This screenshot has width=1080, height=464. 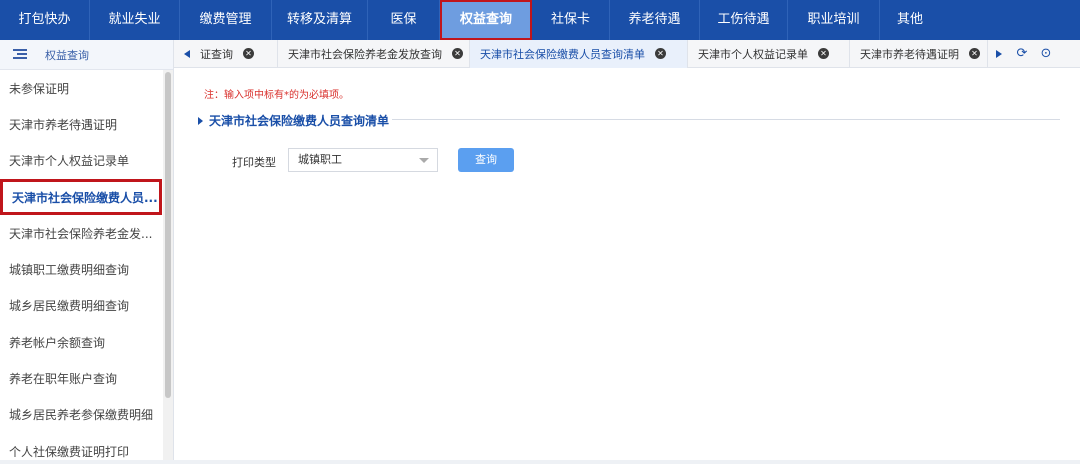 I want to click on tab-label: 天津市个人权益记录单, so click(x=753, y=54).